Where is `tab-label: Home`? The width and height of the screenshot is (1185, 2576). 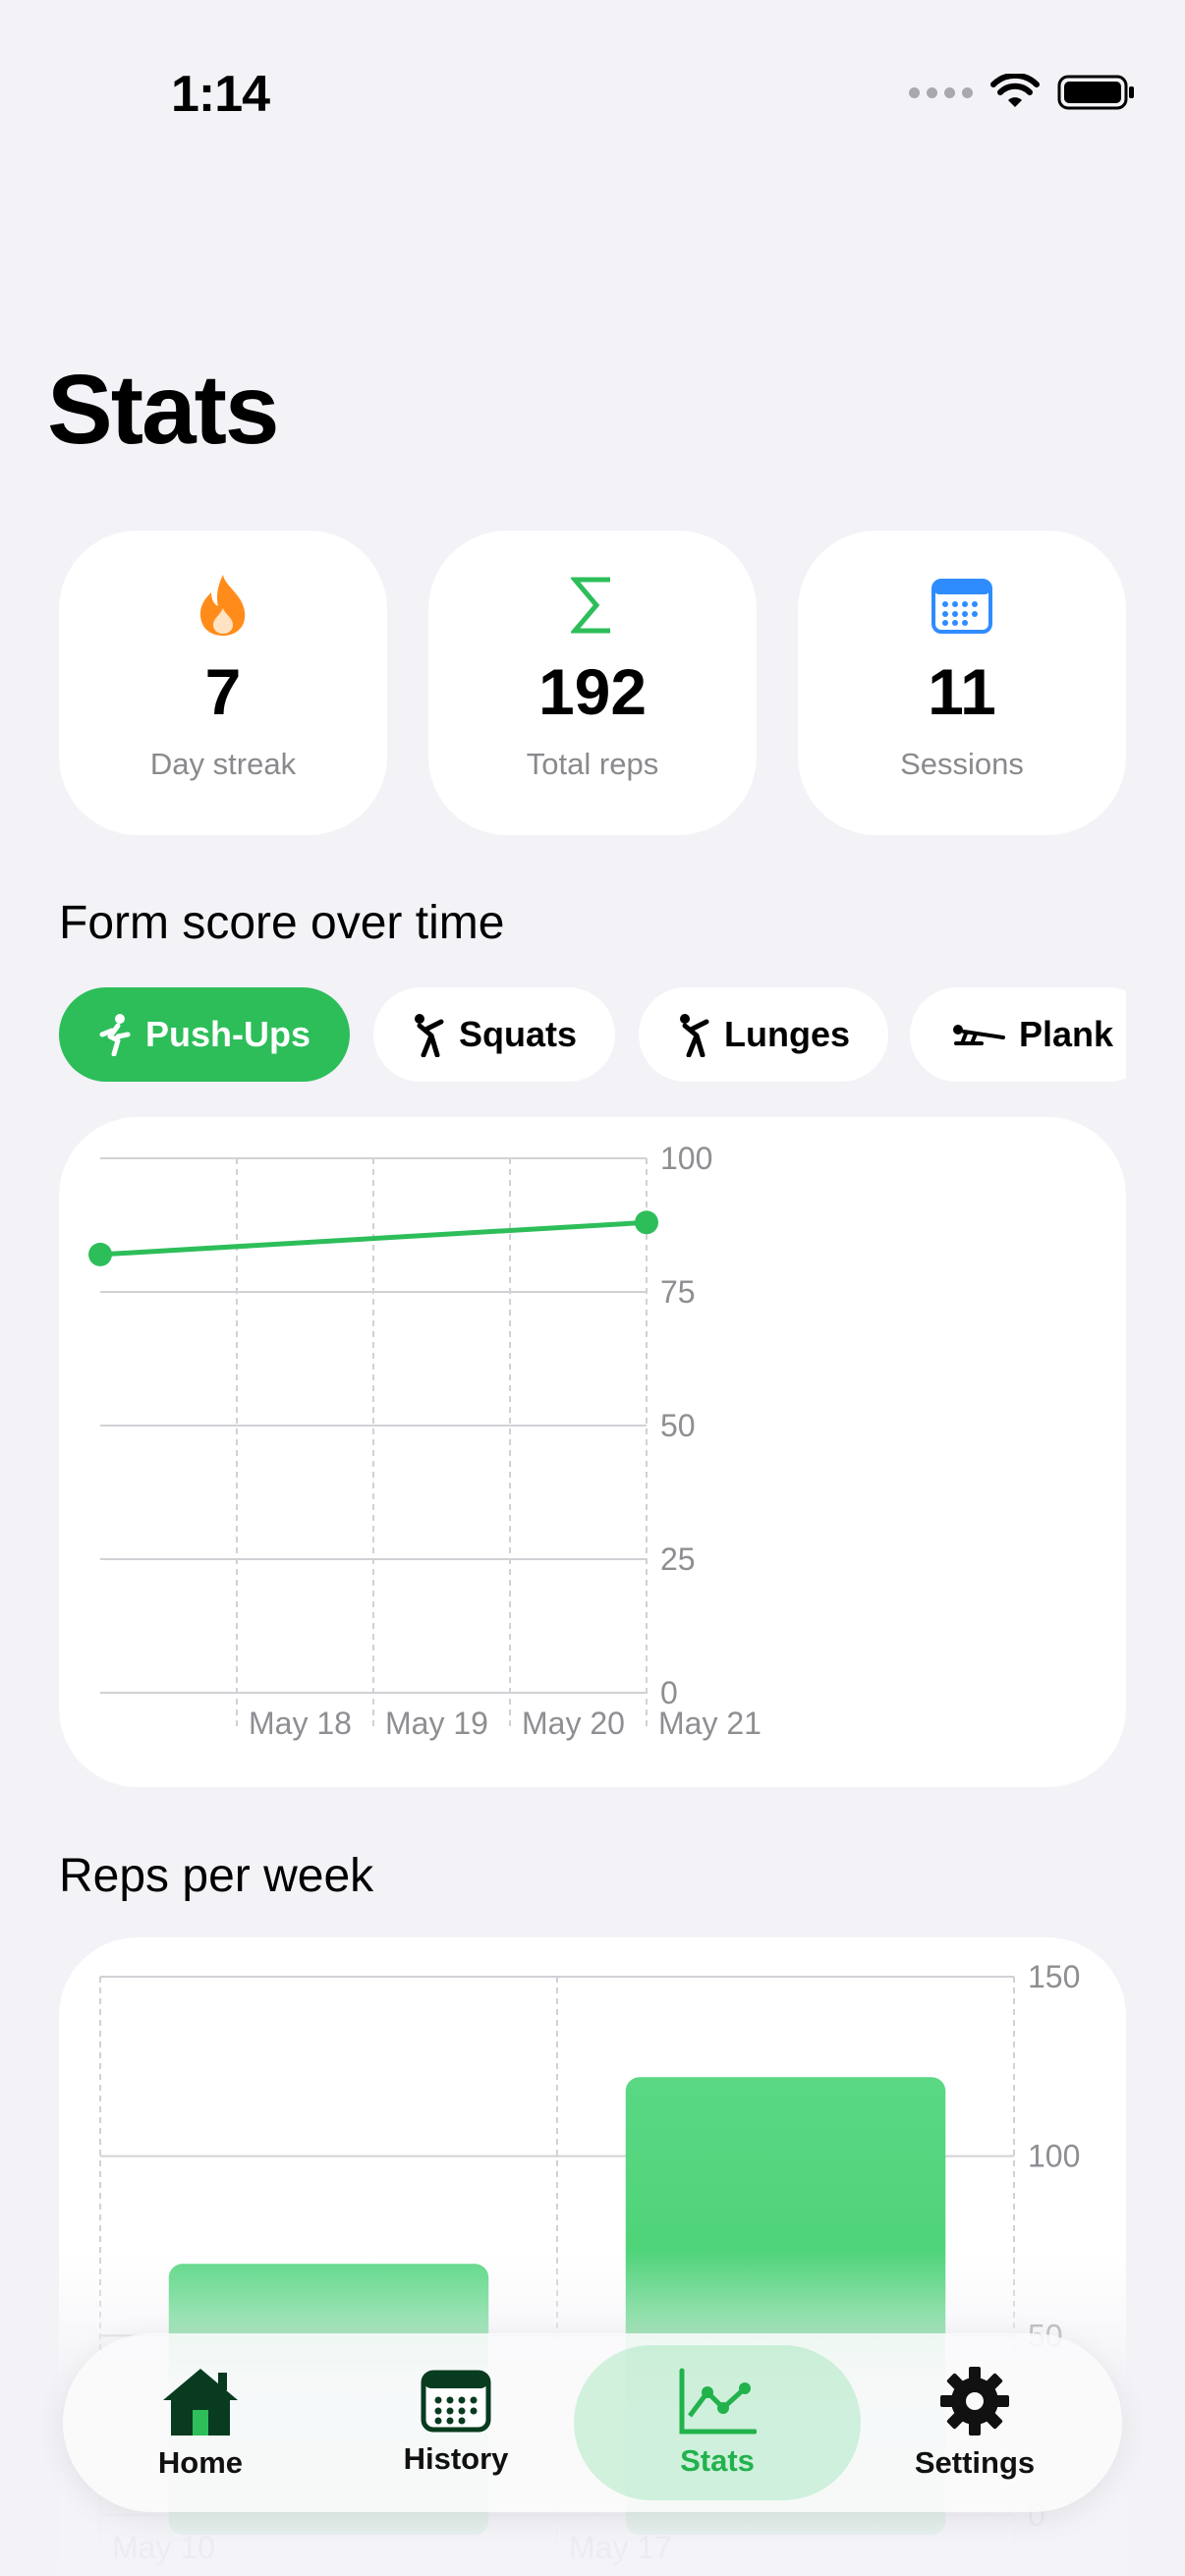
tab-label: Home is located at coordinates (200, 2462).